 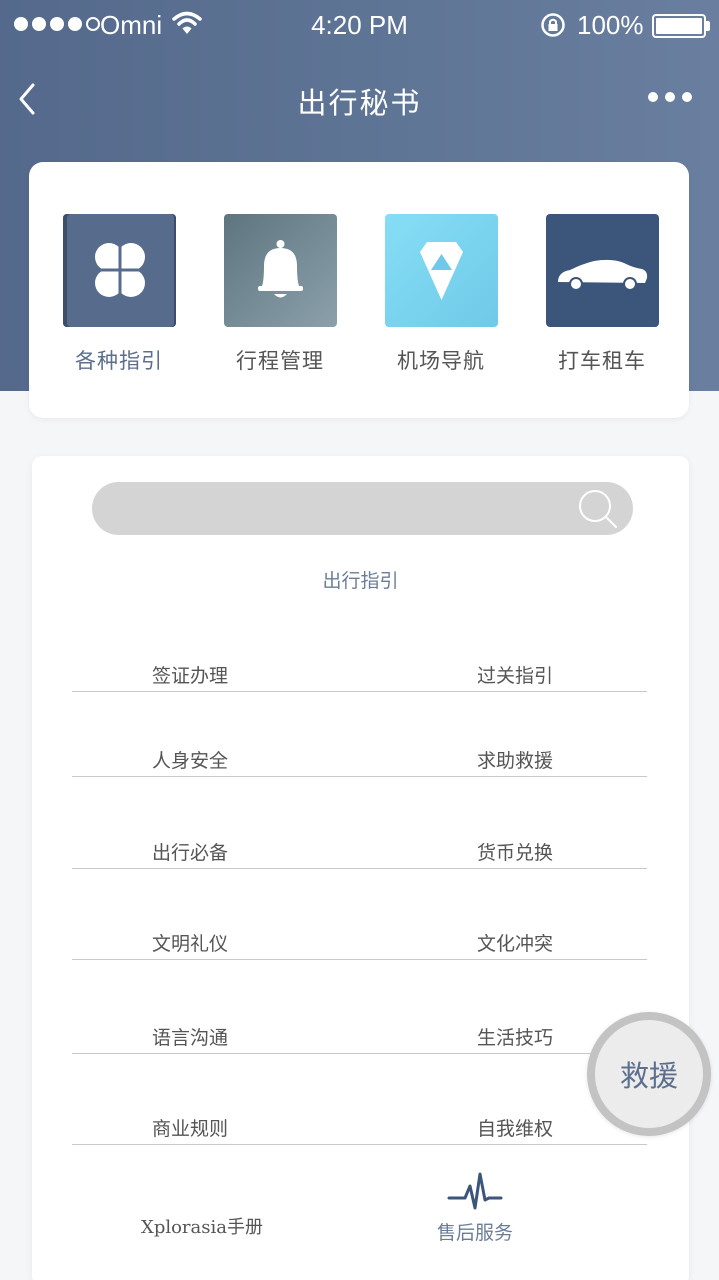 I want to click on search-icon, so click(x=598, y=509).